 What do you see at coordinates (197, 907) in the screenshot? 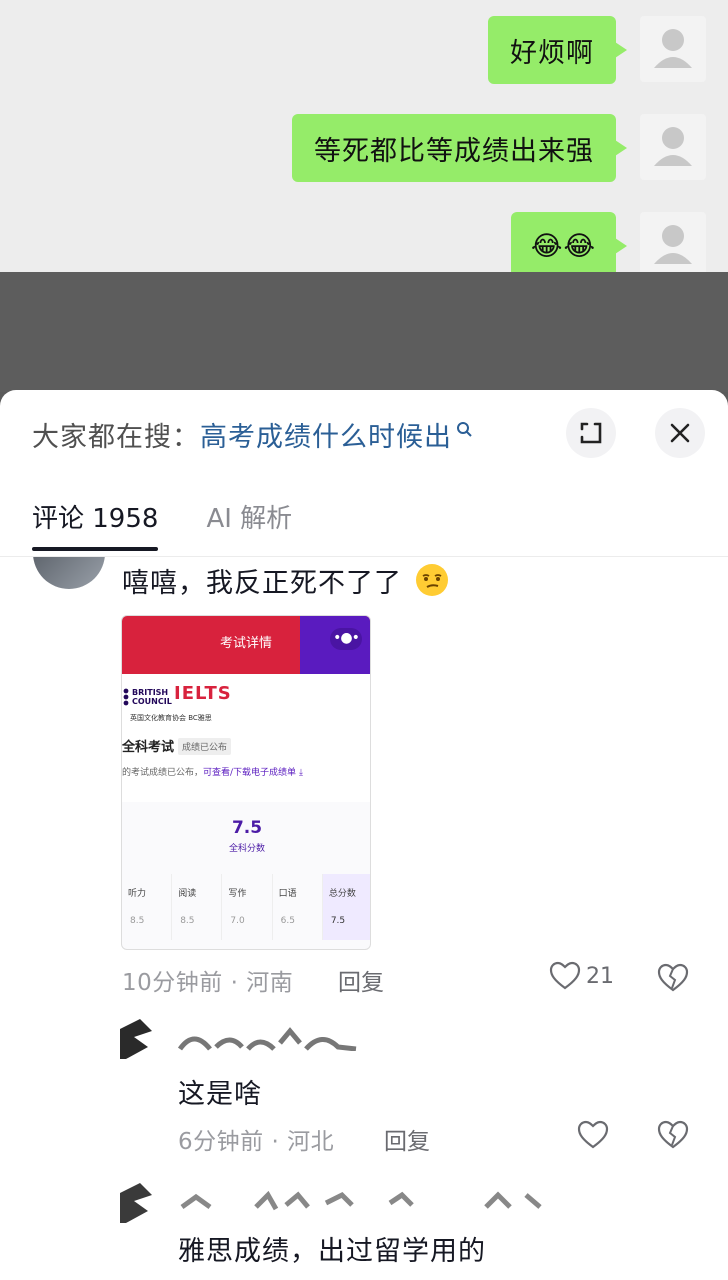
I see `score-column: 阅读 8.5` at bounding box center [197, 907].